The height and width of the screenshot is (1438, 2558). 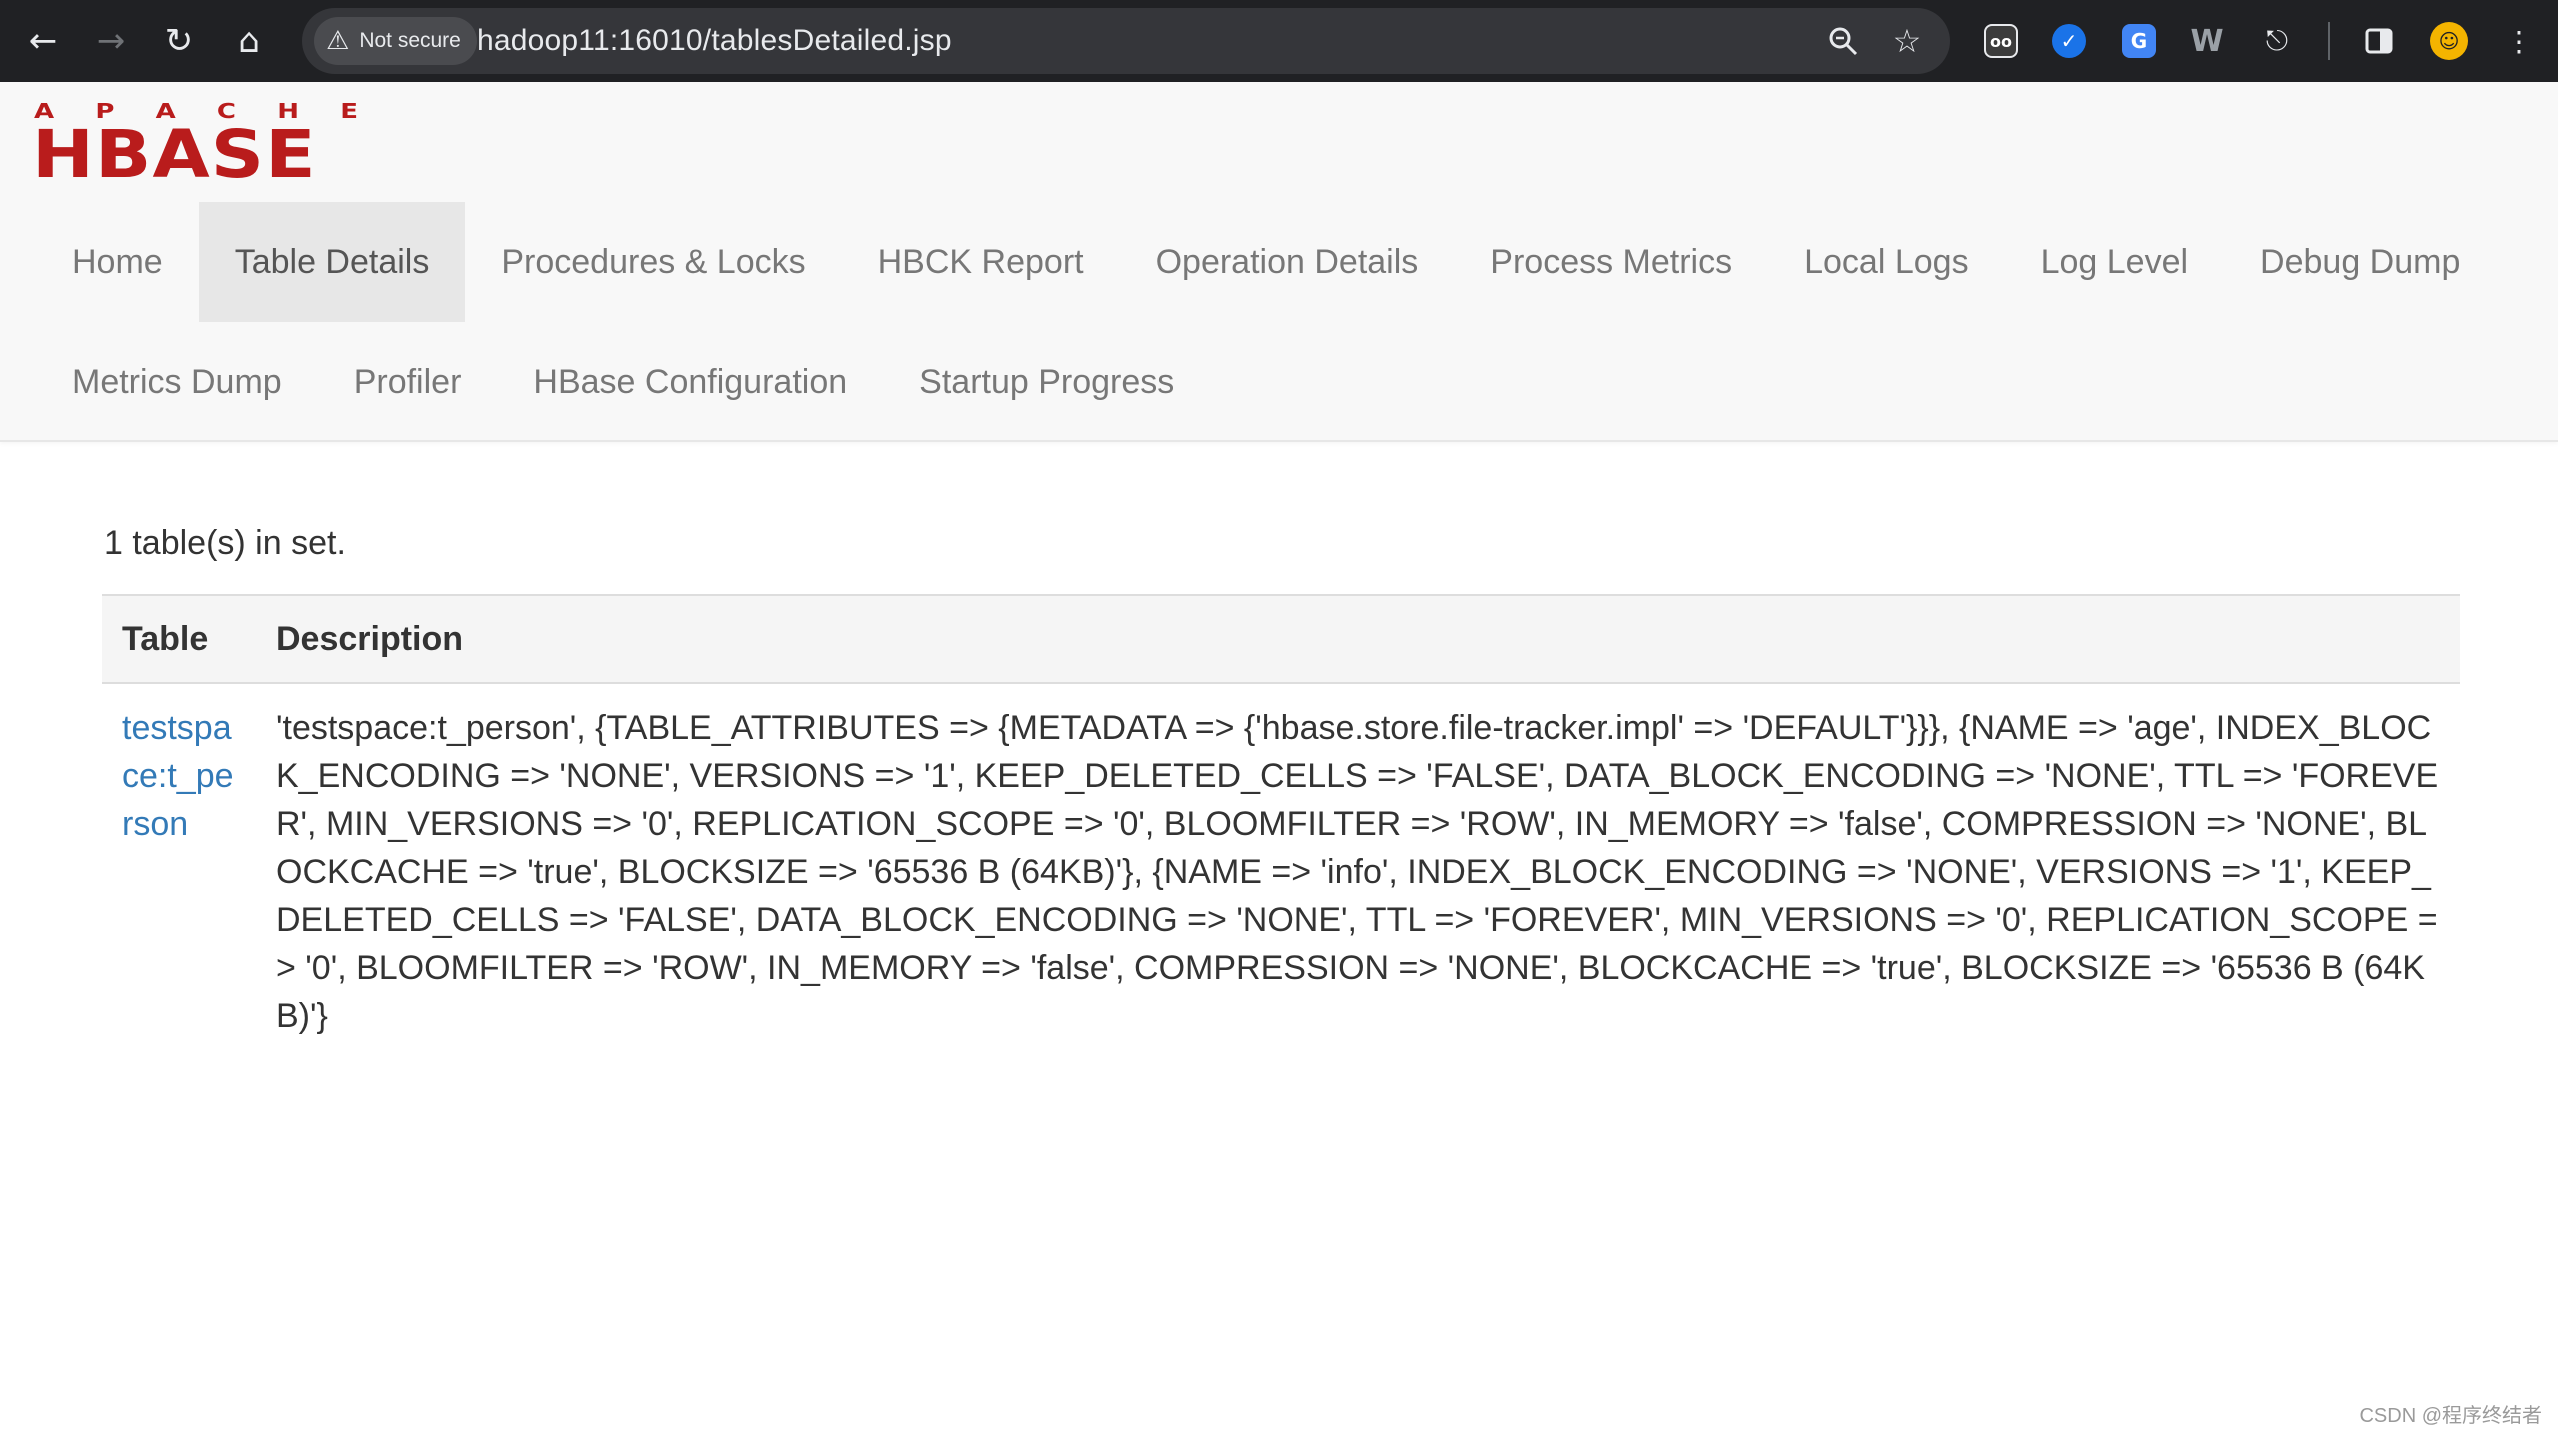 I want to click on forward-icon: →, so click(x=111, y=41).